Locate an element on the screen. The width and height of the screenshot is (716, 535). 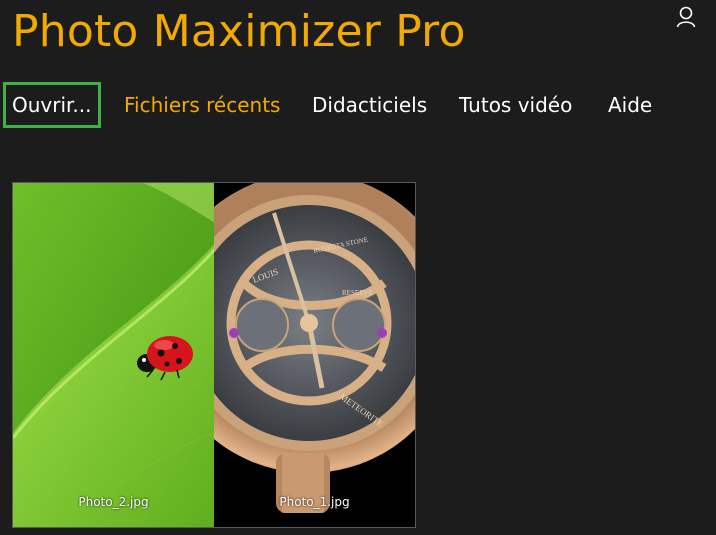
app-title: Photo Maximizer Pro is located at coordinates (239, 31).